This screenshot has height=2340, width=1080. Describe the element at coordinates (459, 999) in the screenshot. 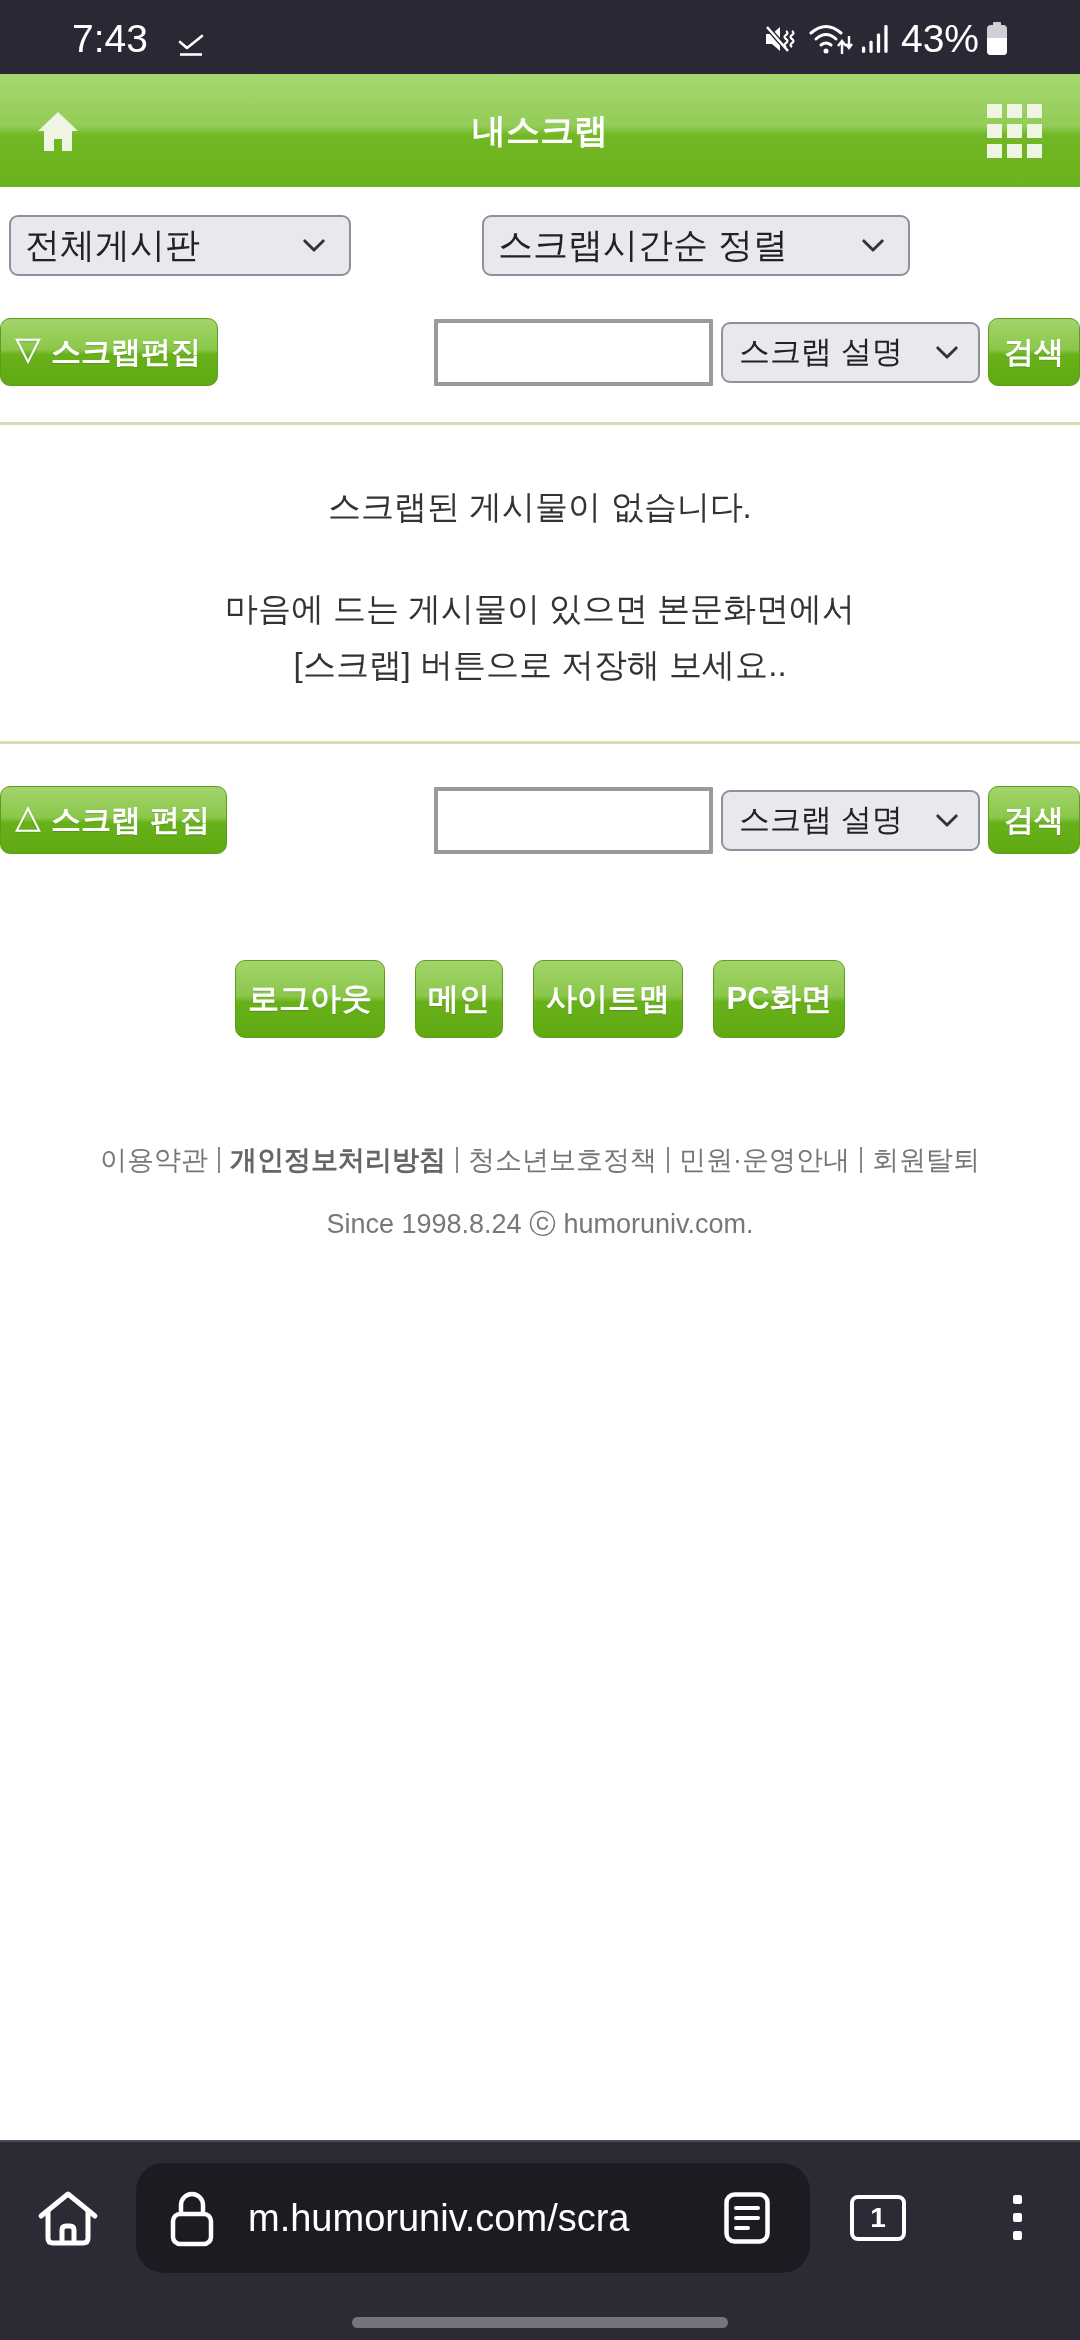

I see `footer-button: 메인` at that location.